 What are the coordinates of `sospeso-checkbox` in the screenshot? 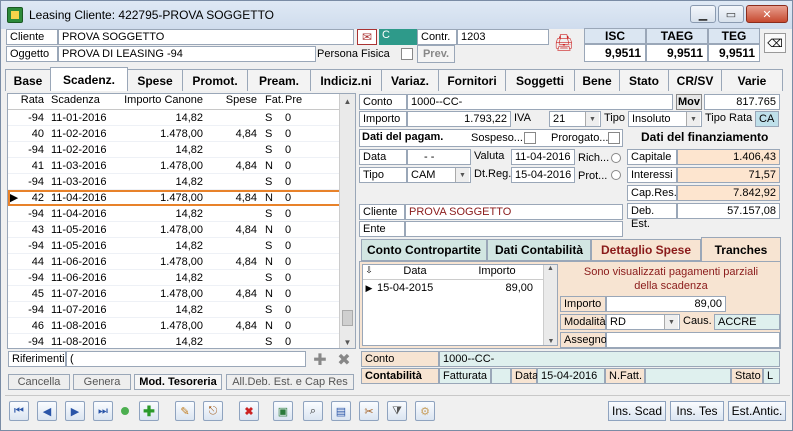 It's located at (530, 138).